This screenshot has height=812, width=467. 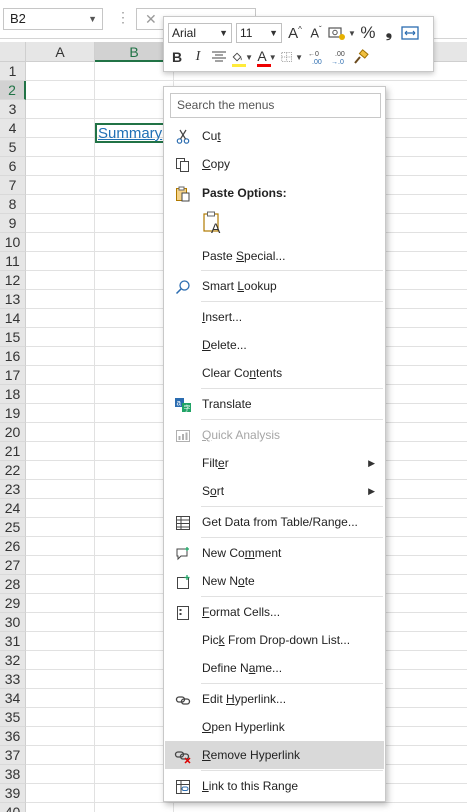 I want to click on cell-b2-hyperlink: Summary, so click(x=130, y=133).